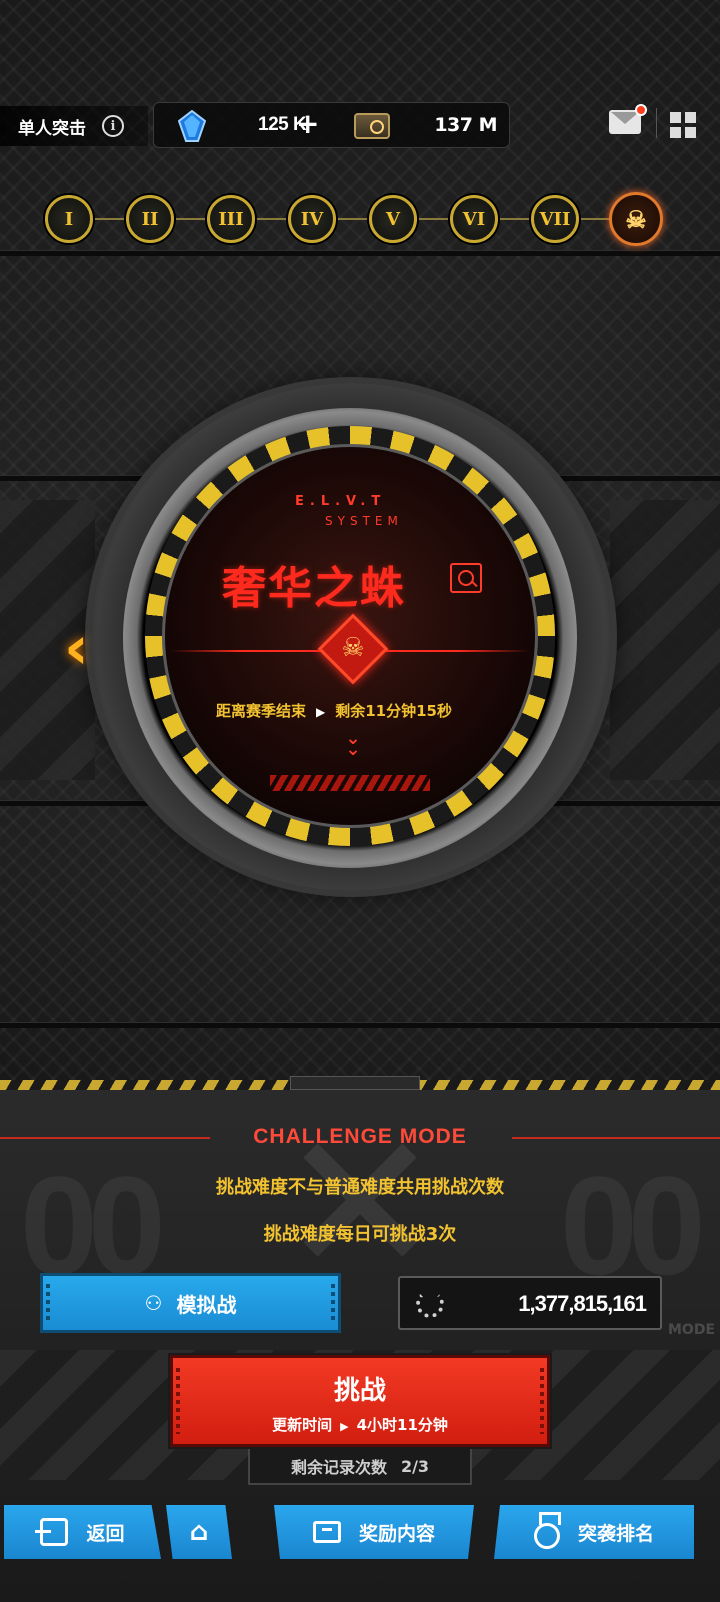  What do you see at coordinates (314, 588) in the screenshot?
I see `boss-name: 奢华之蛛` at bounding box center [314, 588].